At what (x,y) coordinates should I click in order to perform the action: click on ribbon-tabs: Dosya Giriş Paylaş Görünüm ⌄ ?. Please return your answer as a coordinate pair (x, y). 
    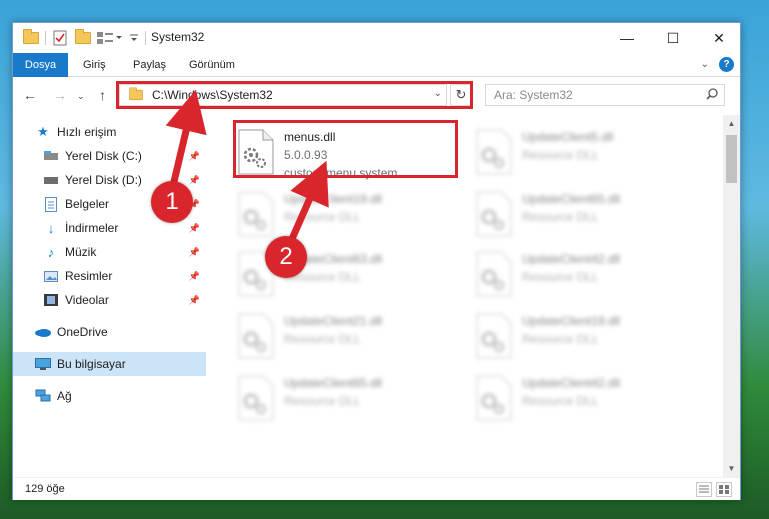
    Looking at the image, I should click on (376, 65).